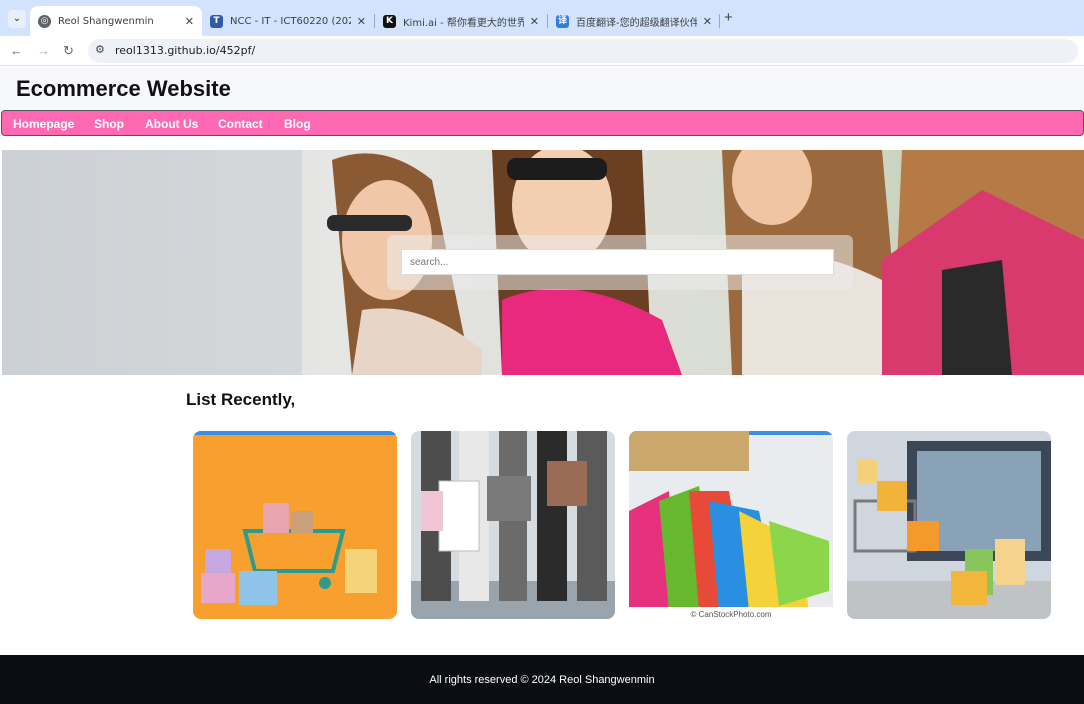 This screenshot has width=1084, height=704. What do you see at coordinates (583, 51) in the screenshot?
I see `address-bar: ⚙ reol1313.github.io/452pf/` at bounding box center [583, 51].